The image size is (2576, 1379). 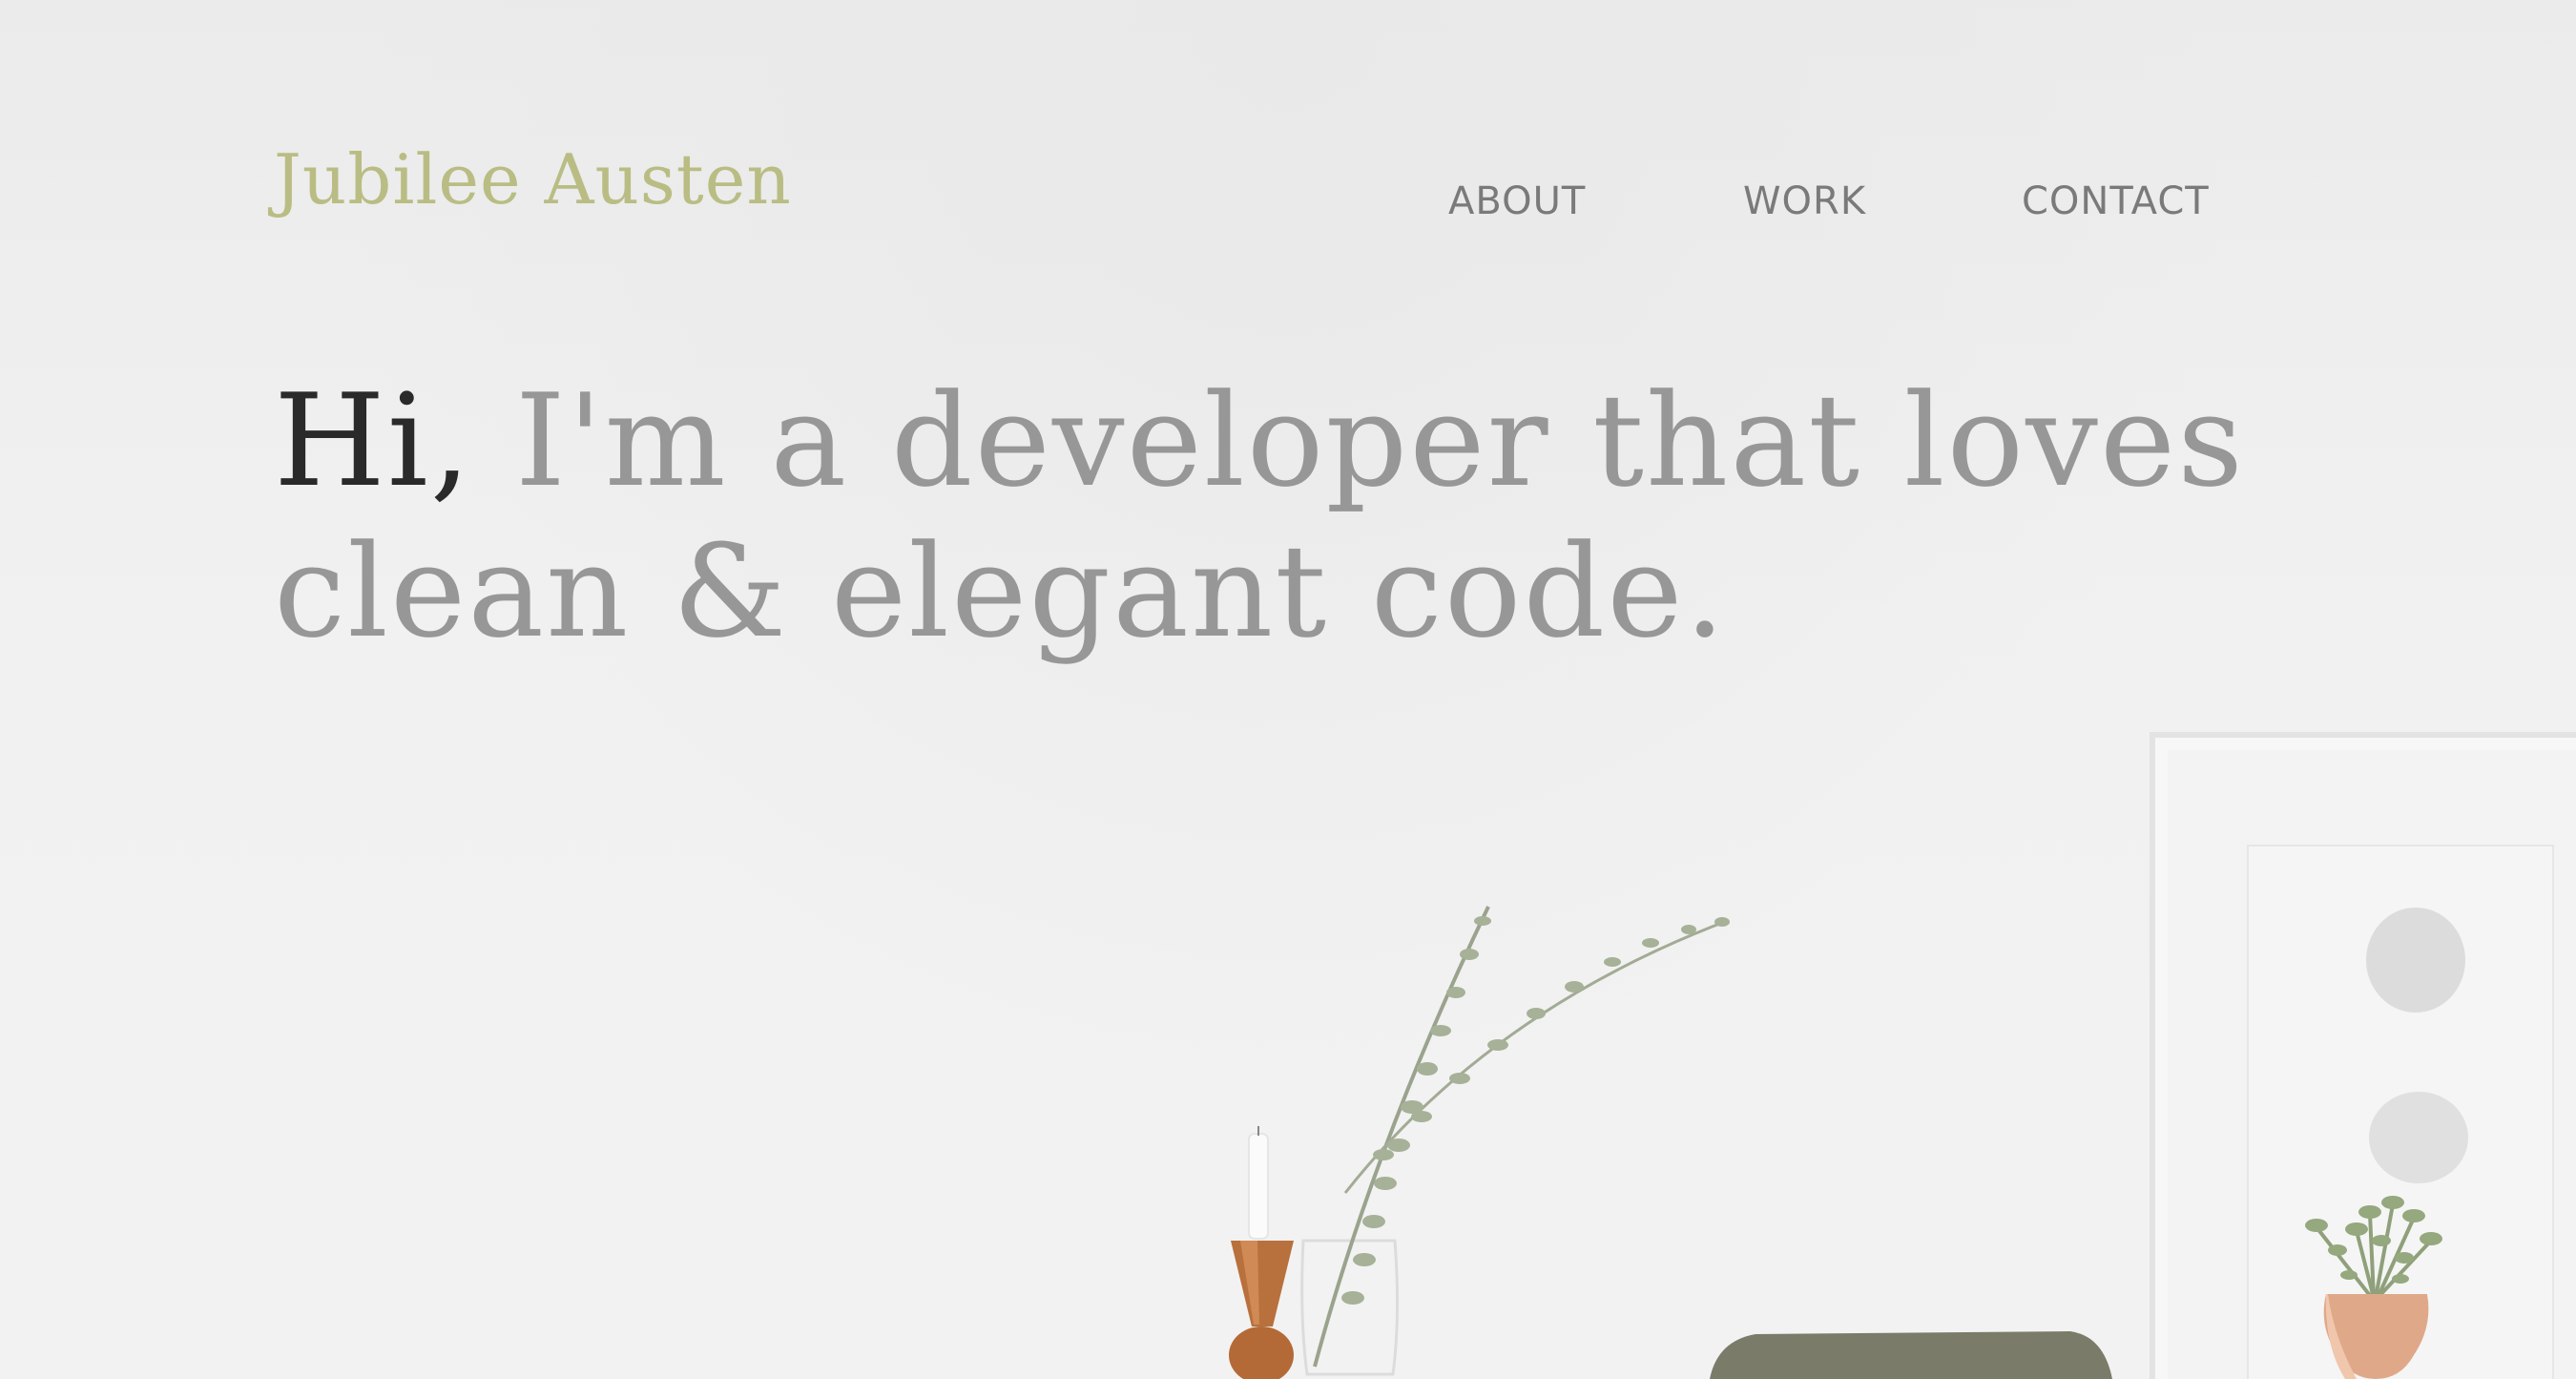 What do you see at coordinates (1517, 201) in the screenshot?
I see `nav-link-about: ABOUT` at bounding box center [1517, 201].